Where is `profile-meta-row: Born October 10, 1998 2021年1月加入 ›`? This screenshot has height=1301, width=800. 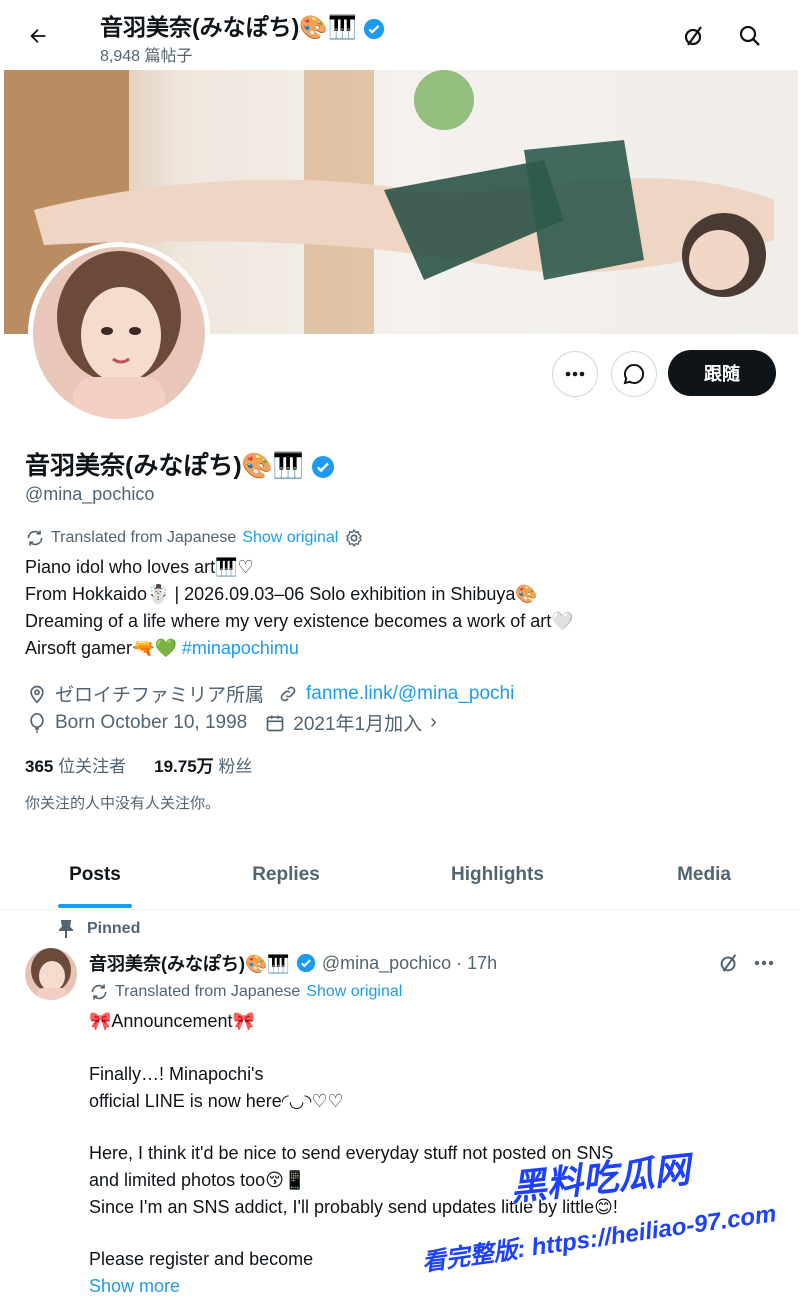
profile-meta-row: Born October 10, 1998 2021年1月加入 › is located at coordinates (232, 722).